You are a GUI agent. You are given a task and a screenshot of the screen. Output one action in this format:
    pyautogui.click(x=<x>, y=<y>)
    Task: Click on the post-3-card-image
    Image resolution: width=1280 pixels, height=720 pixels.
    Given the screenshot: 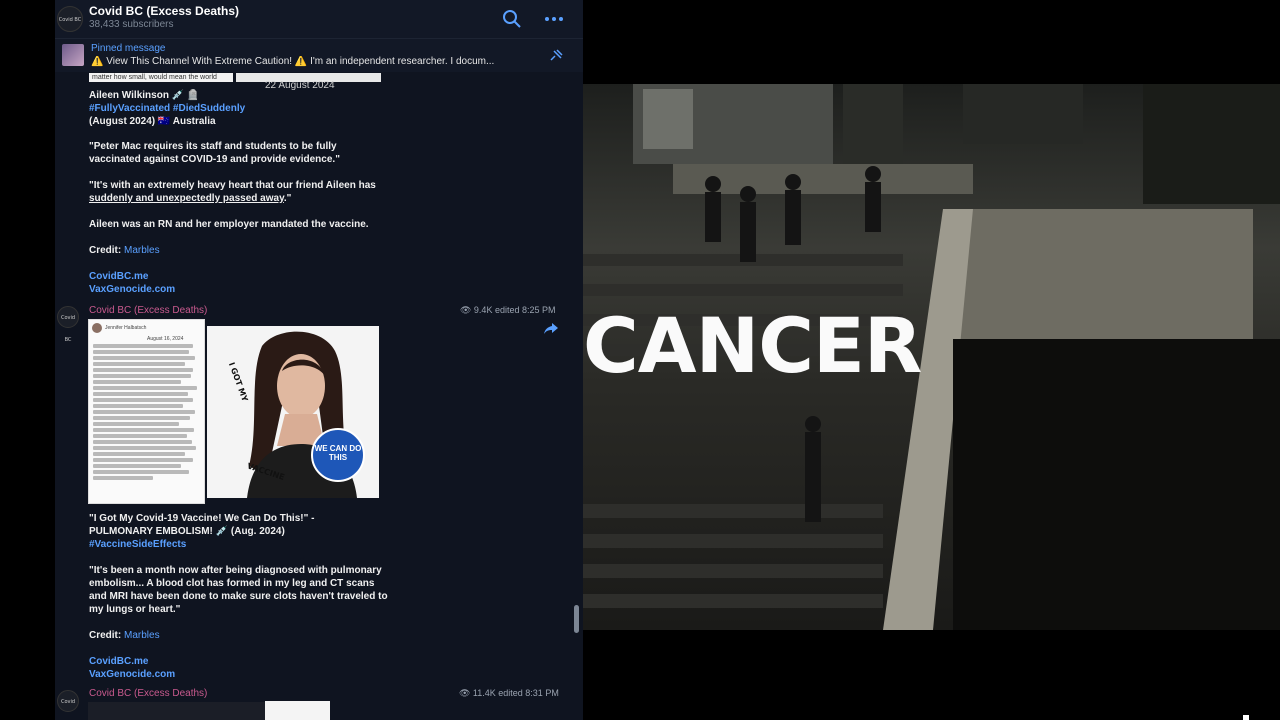 What is the action you would take?
    pyautogui.click(x=297, y=710)
    